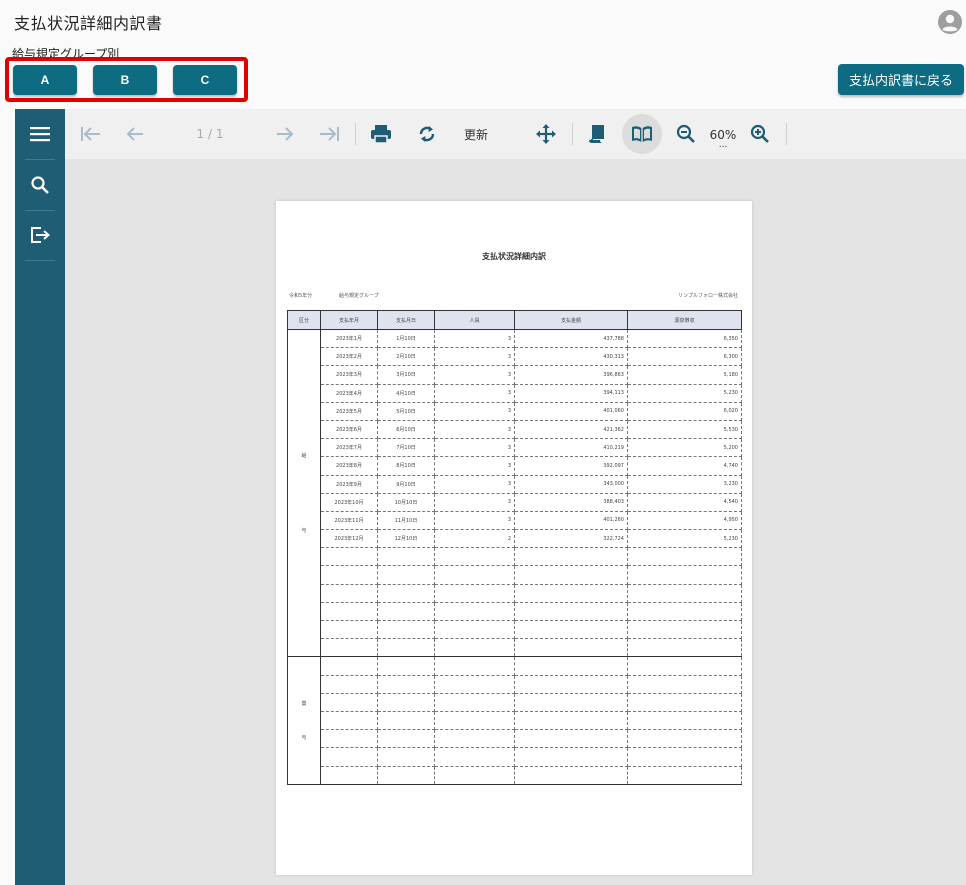 The width and height of the screenshot is (966, 885). I want to click on export-icon, so click(40, 235).